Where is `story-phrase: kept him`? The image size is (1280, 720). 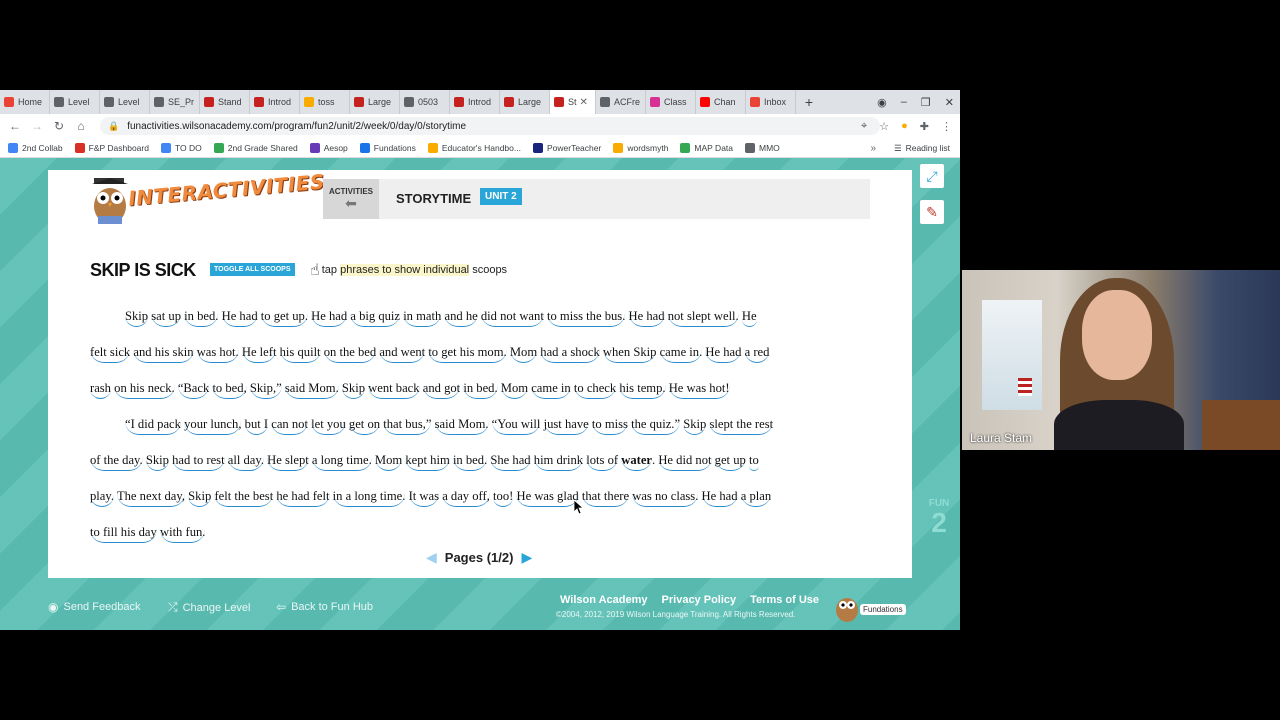
story-phrase: kept him is located at coordinates (427, 462).